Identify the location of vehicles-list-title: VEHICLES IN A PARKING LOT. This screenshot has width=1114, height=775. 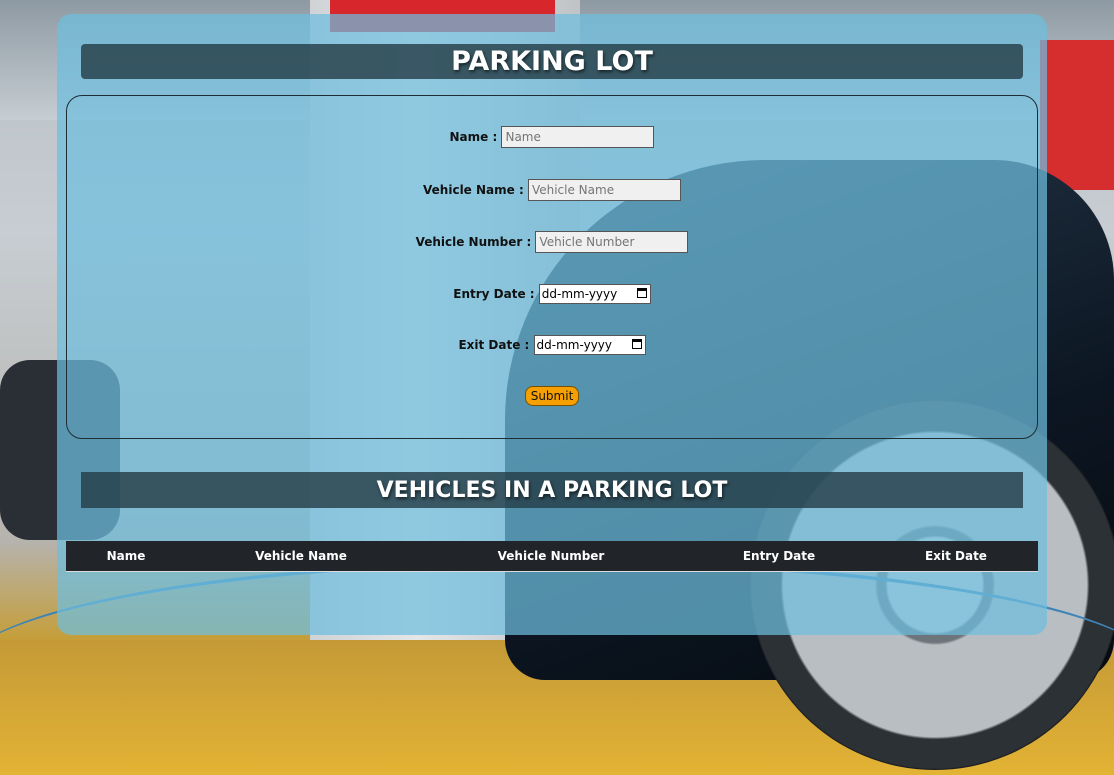
(552, 490).